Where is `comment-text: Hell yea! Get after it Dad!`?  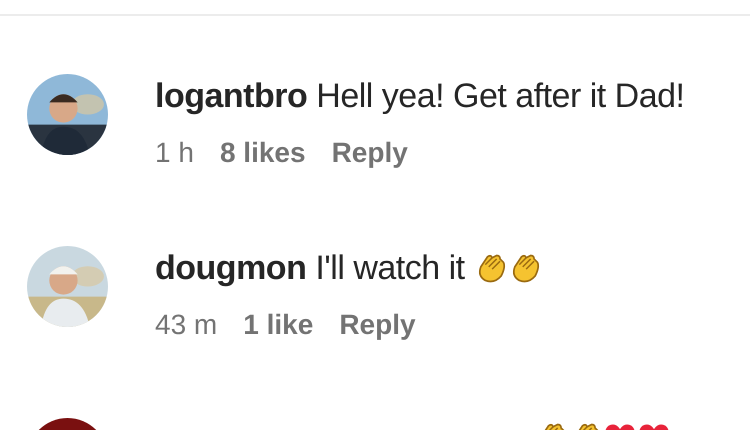
comment-text: Hell yea! Get after it Dad! is located at coordinates (500, 96).